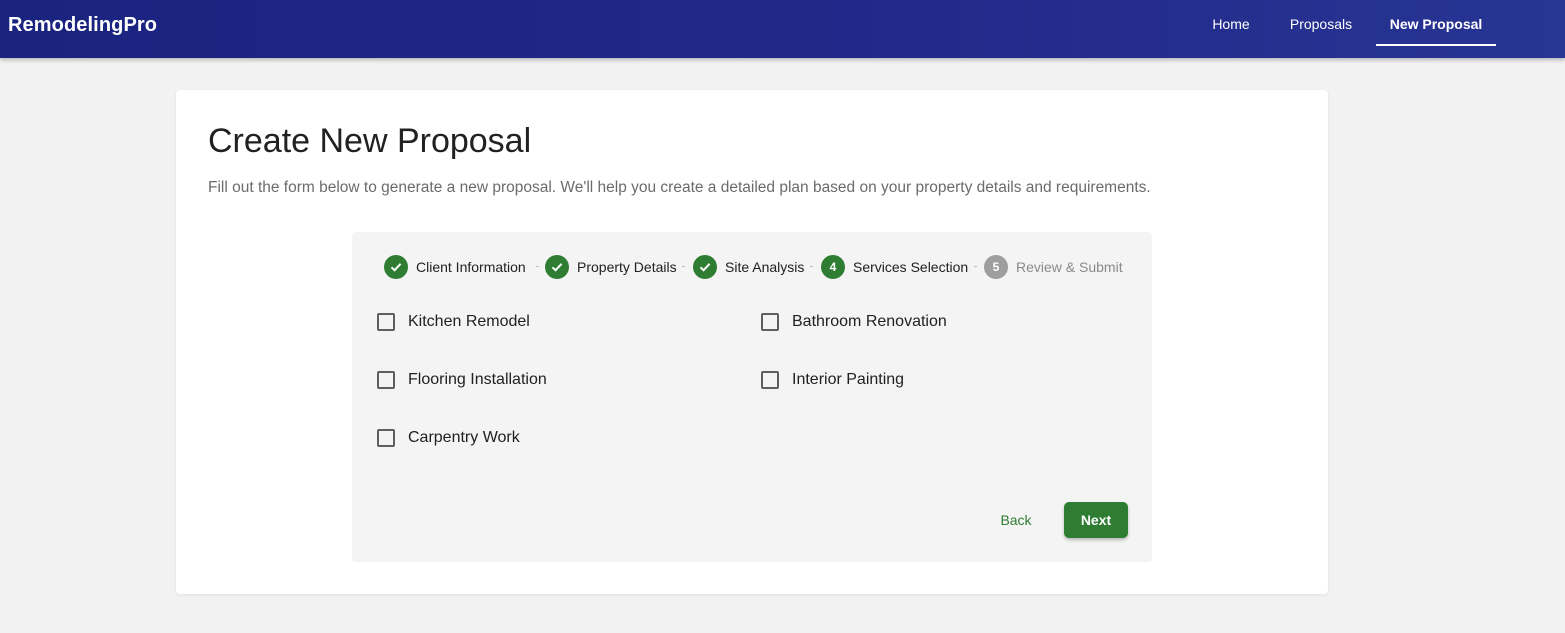 Image resolution: width=1565 pixels, height=633 pixels. I want to click on step-label: Services Selection, so click(911, 267).